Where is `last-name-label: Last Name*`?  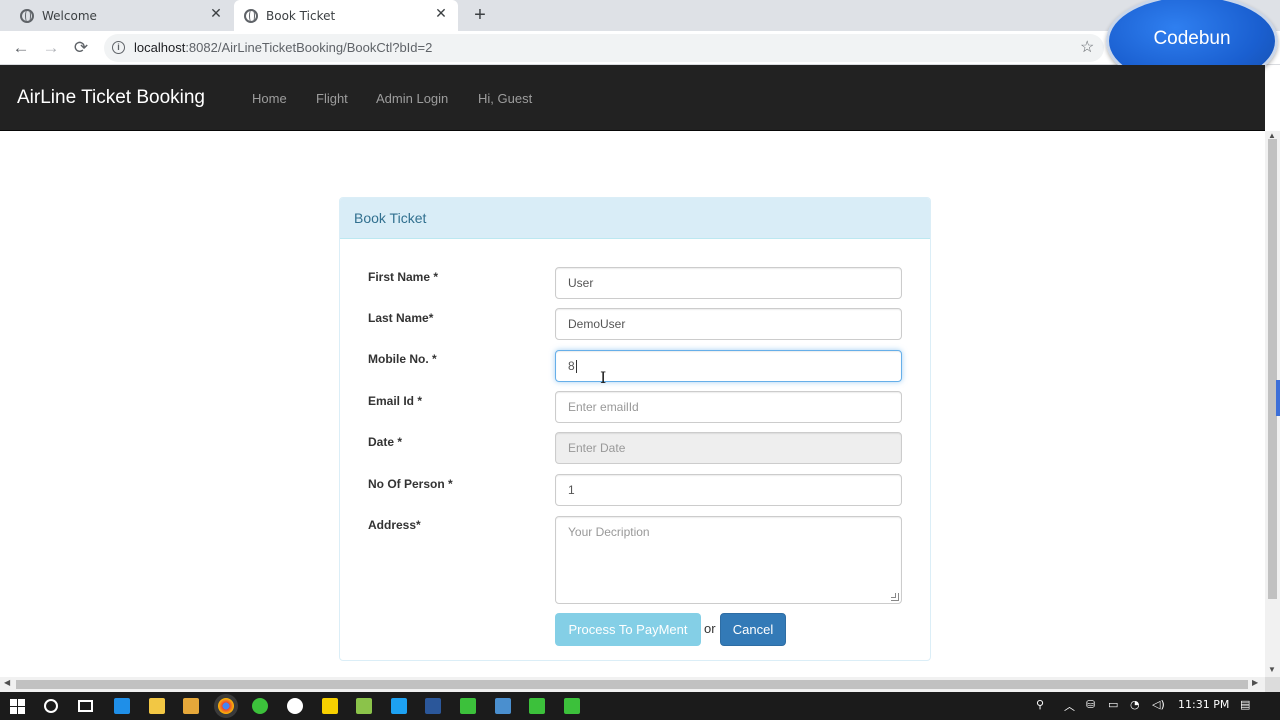
last-name-label: Last Name* is located at coordinates (401, 318).